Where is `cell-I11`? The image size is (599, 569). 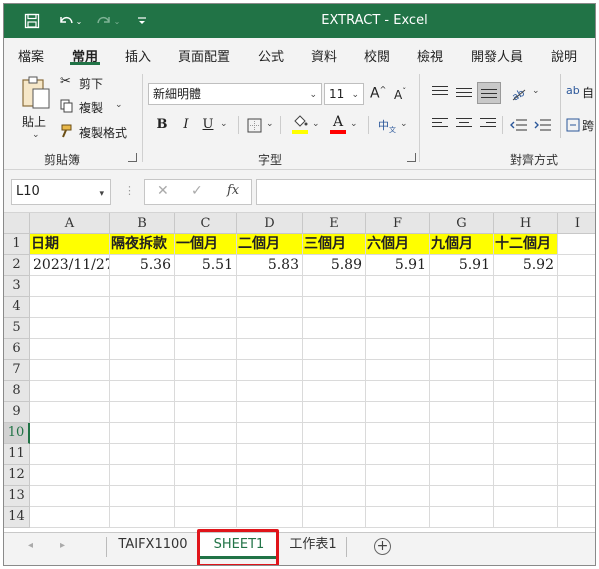 cell-I11 is located at coordinates (576, 454).